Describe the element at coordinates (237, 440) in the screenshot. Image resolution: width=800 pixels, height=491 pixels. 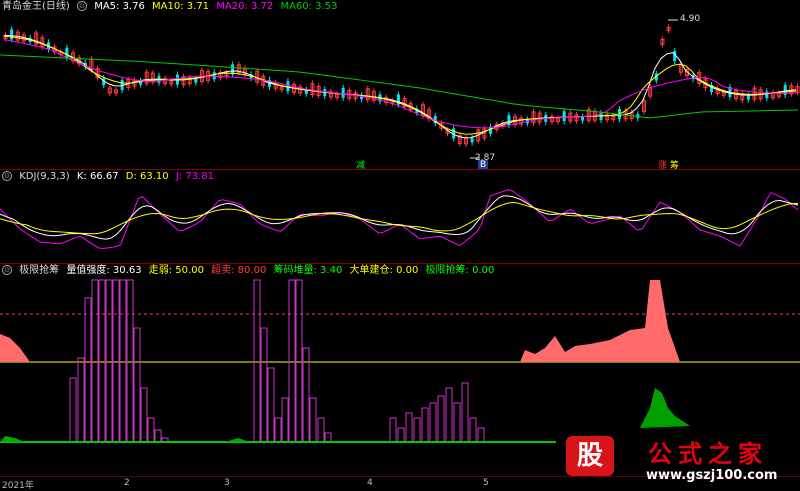
I see `accumulate-area-mid` at that location.